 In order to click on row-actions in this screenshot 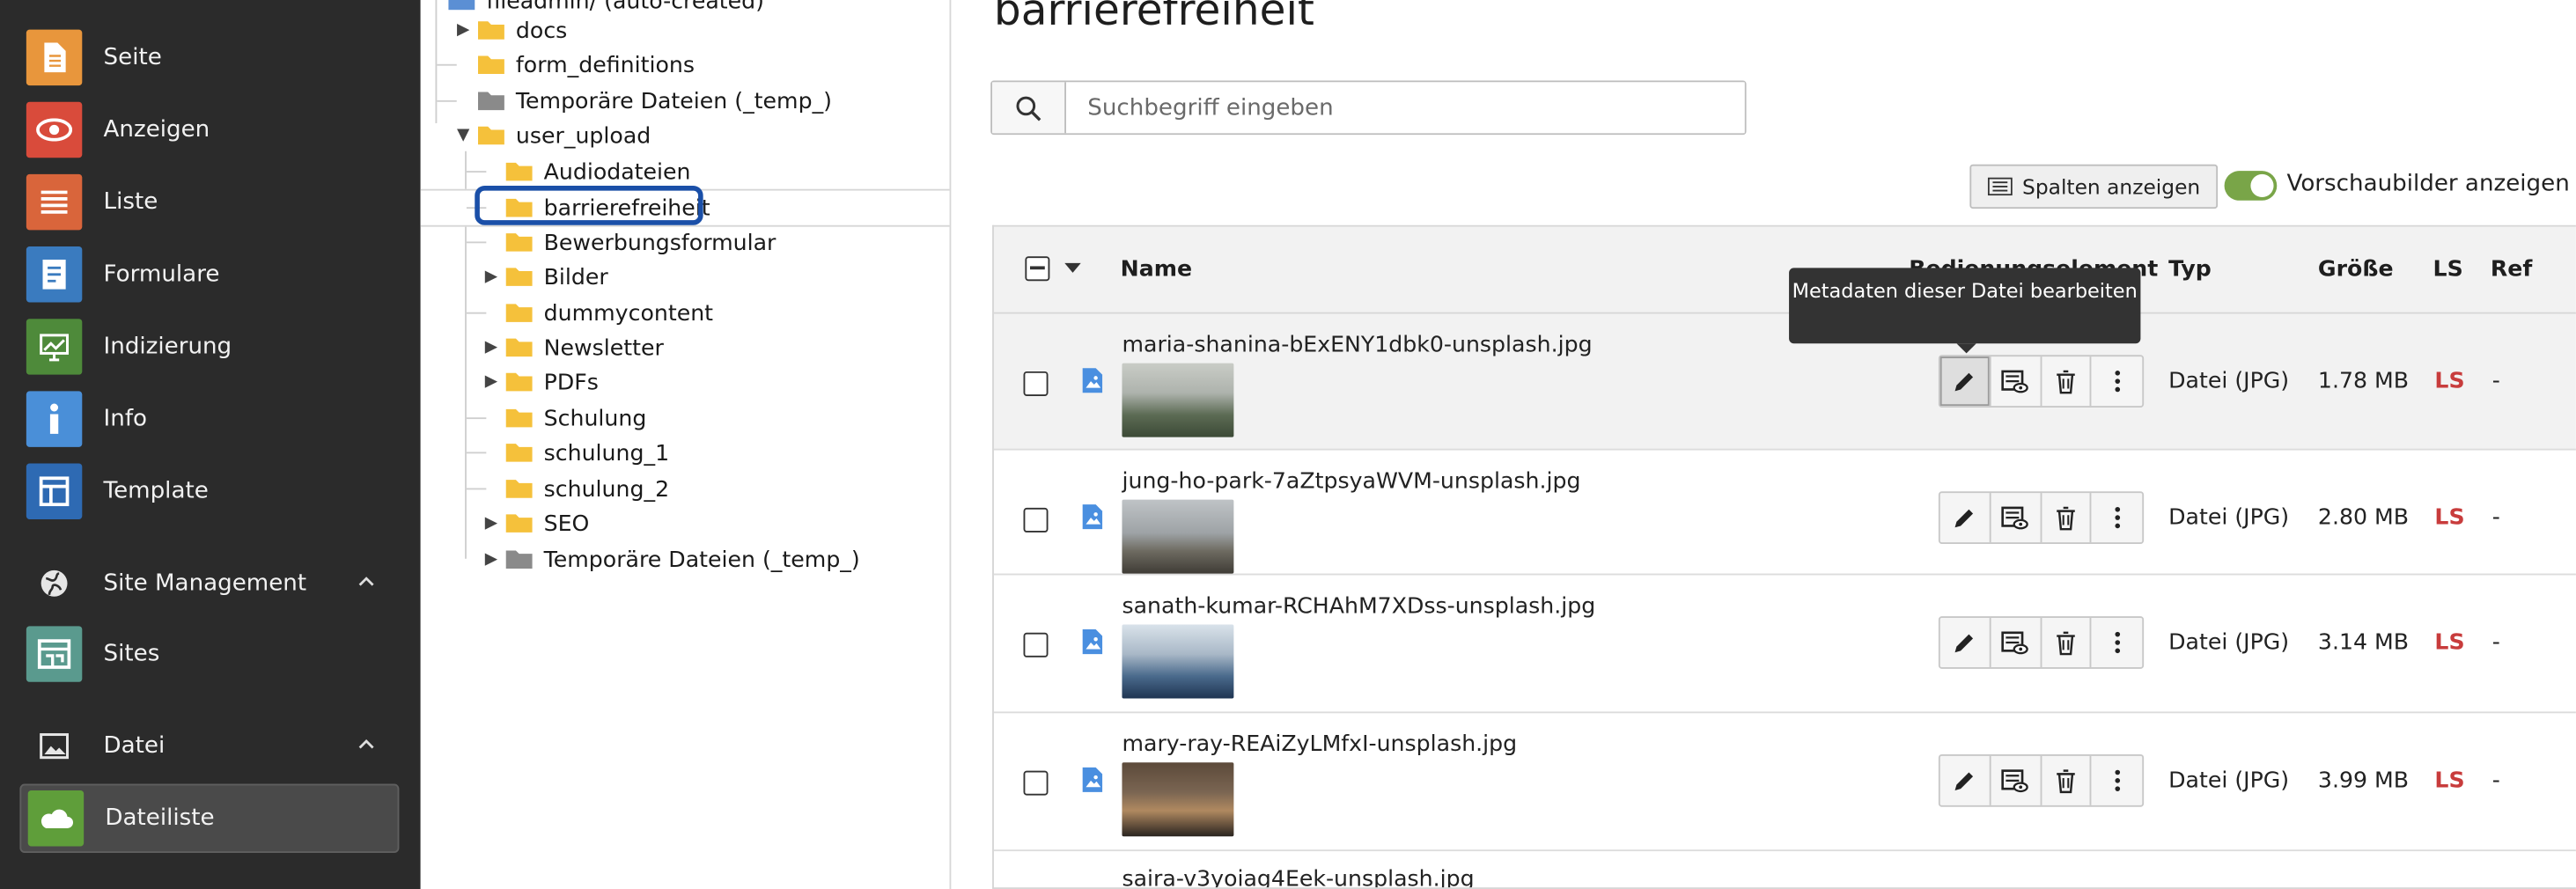, I will do `click(2042, 780)`.